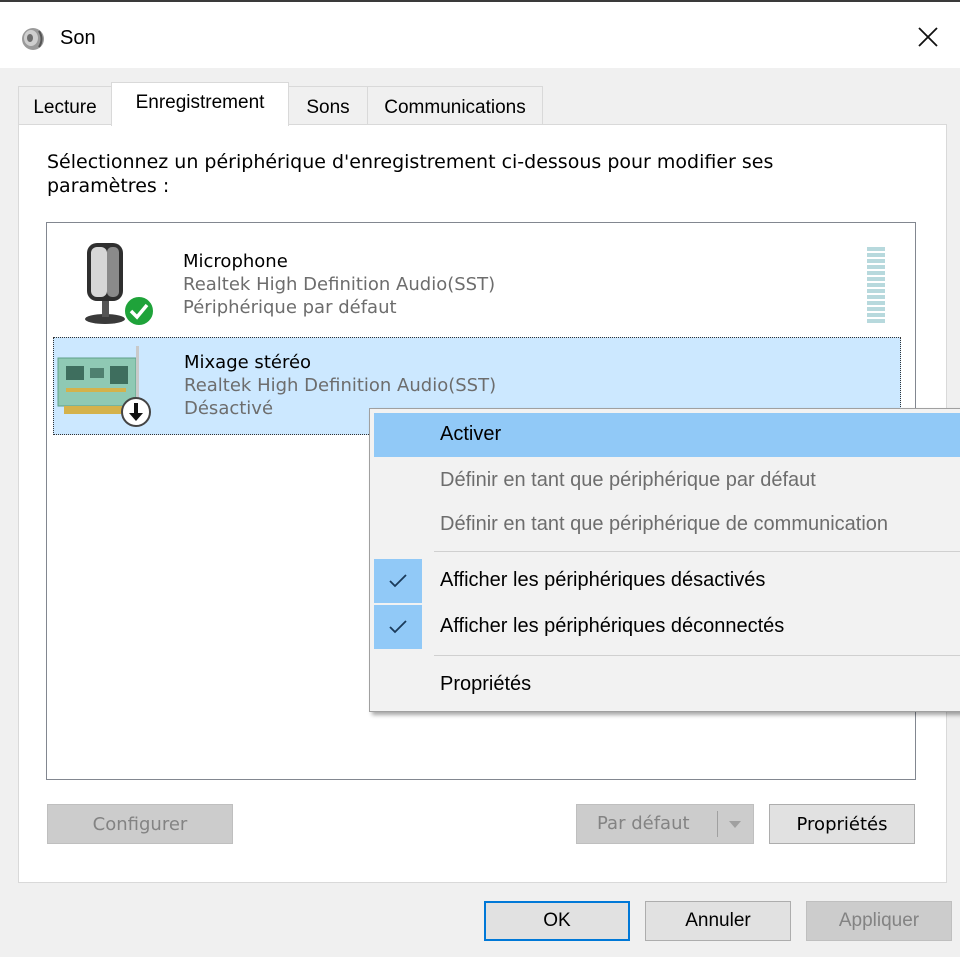 Image resolution: width=960 pixels, height=957 pixels. I want to click on device-name: Microphone, so click(235, 261).